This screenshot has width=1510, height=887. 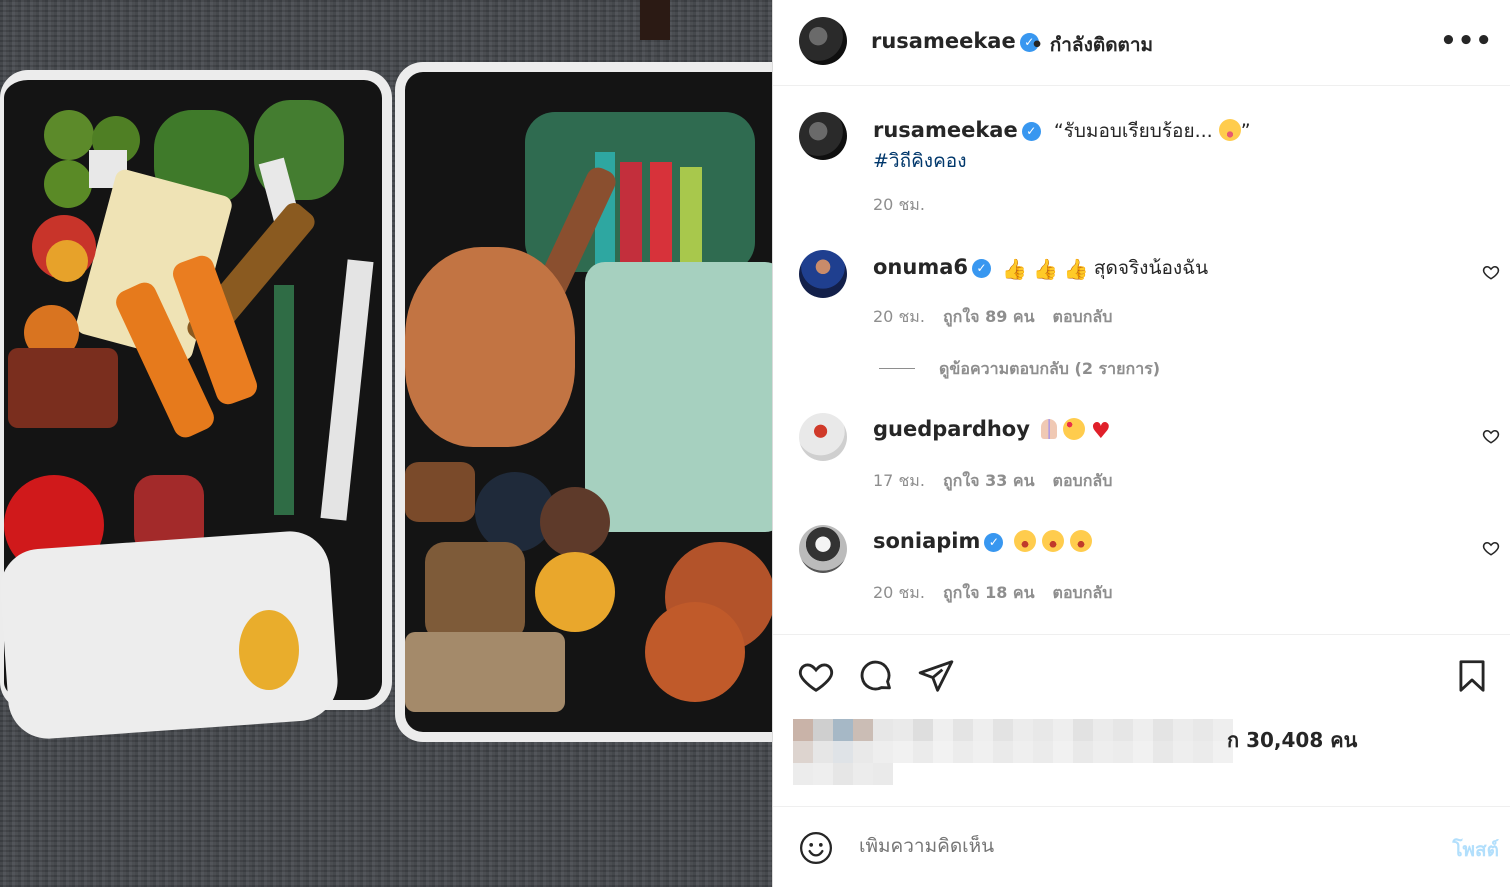 I want to click on comment-icon, so click(x=876, y=676).